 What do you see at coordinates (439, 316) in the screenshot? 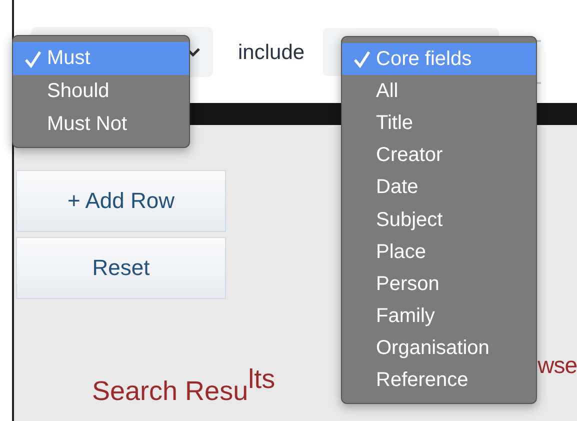
I see `menu-item: Family` at bounding box center [439, 316].